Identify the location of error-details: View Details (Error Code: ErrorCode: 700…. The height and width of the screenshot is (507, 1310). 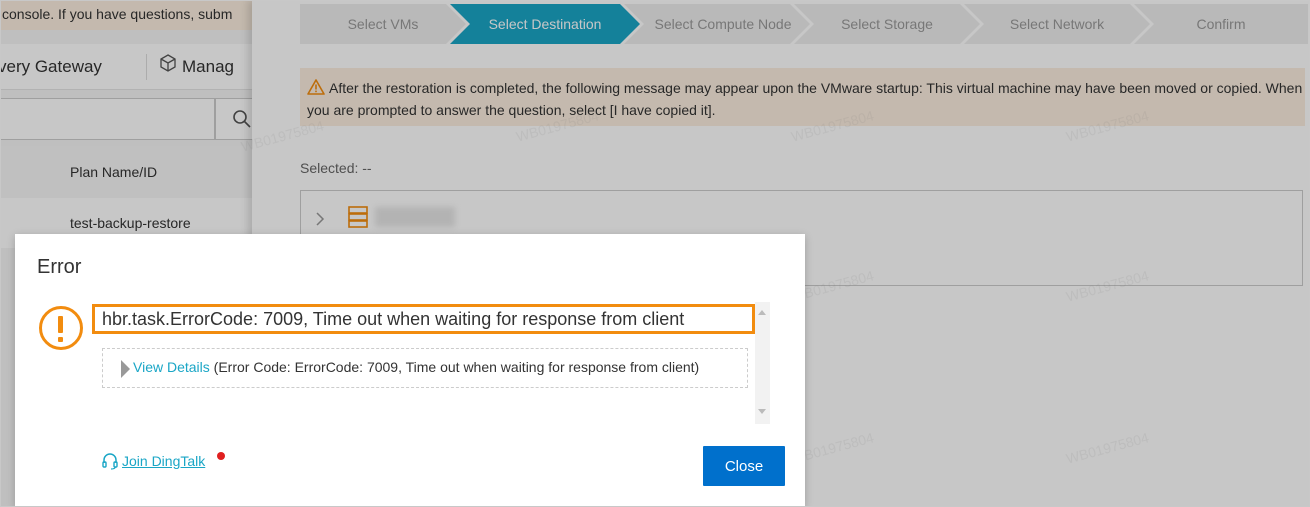
(425, 368).